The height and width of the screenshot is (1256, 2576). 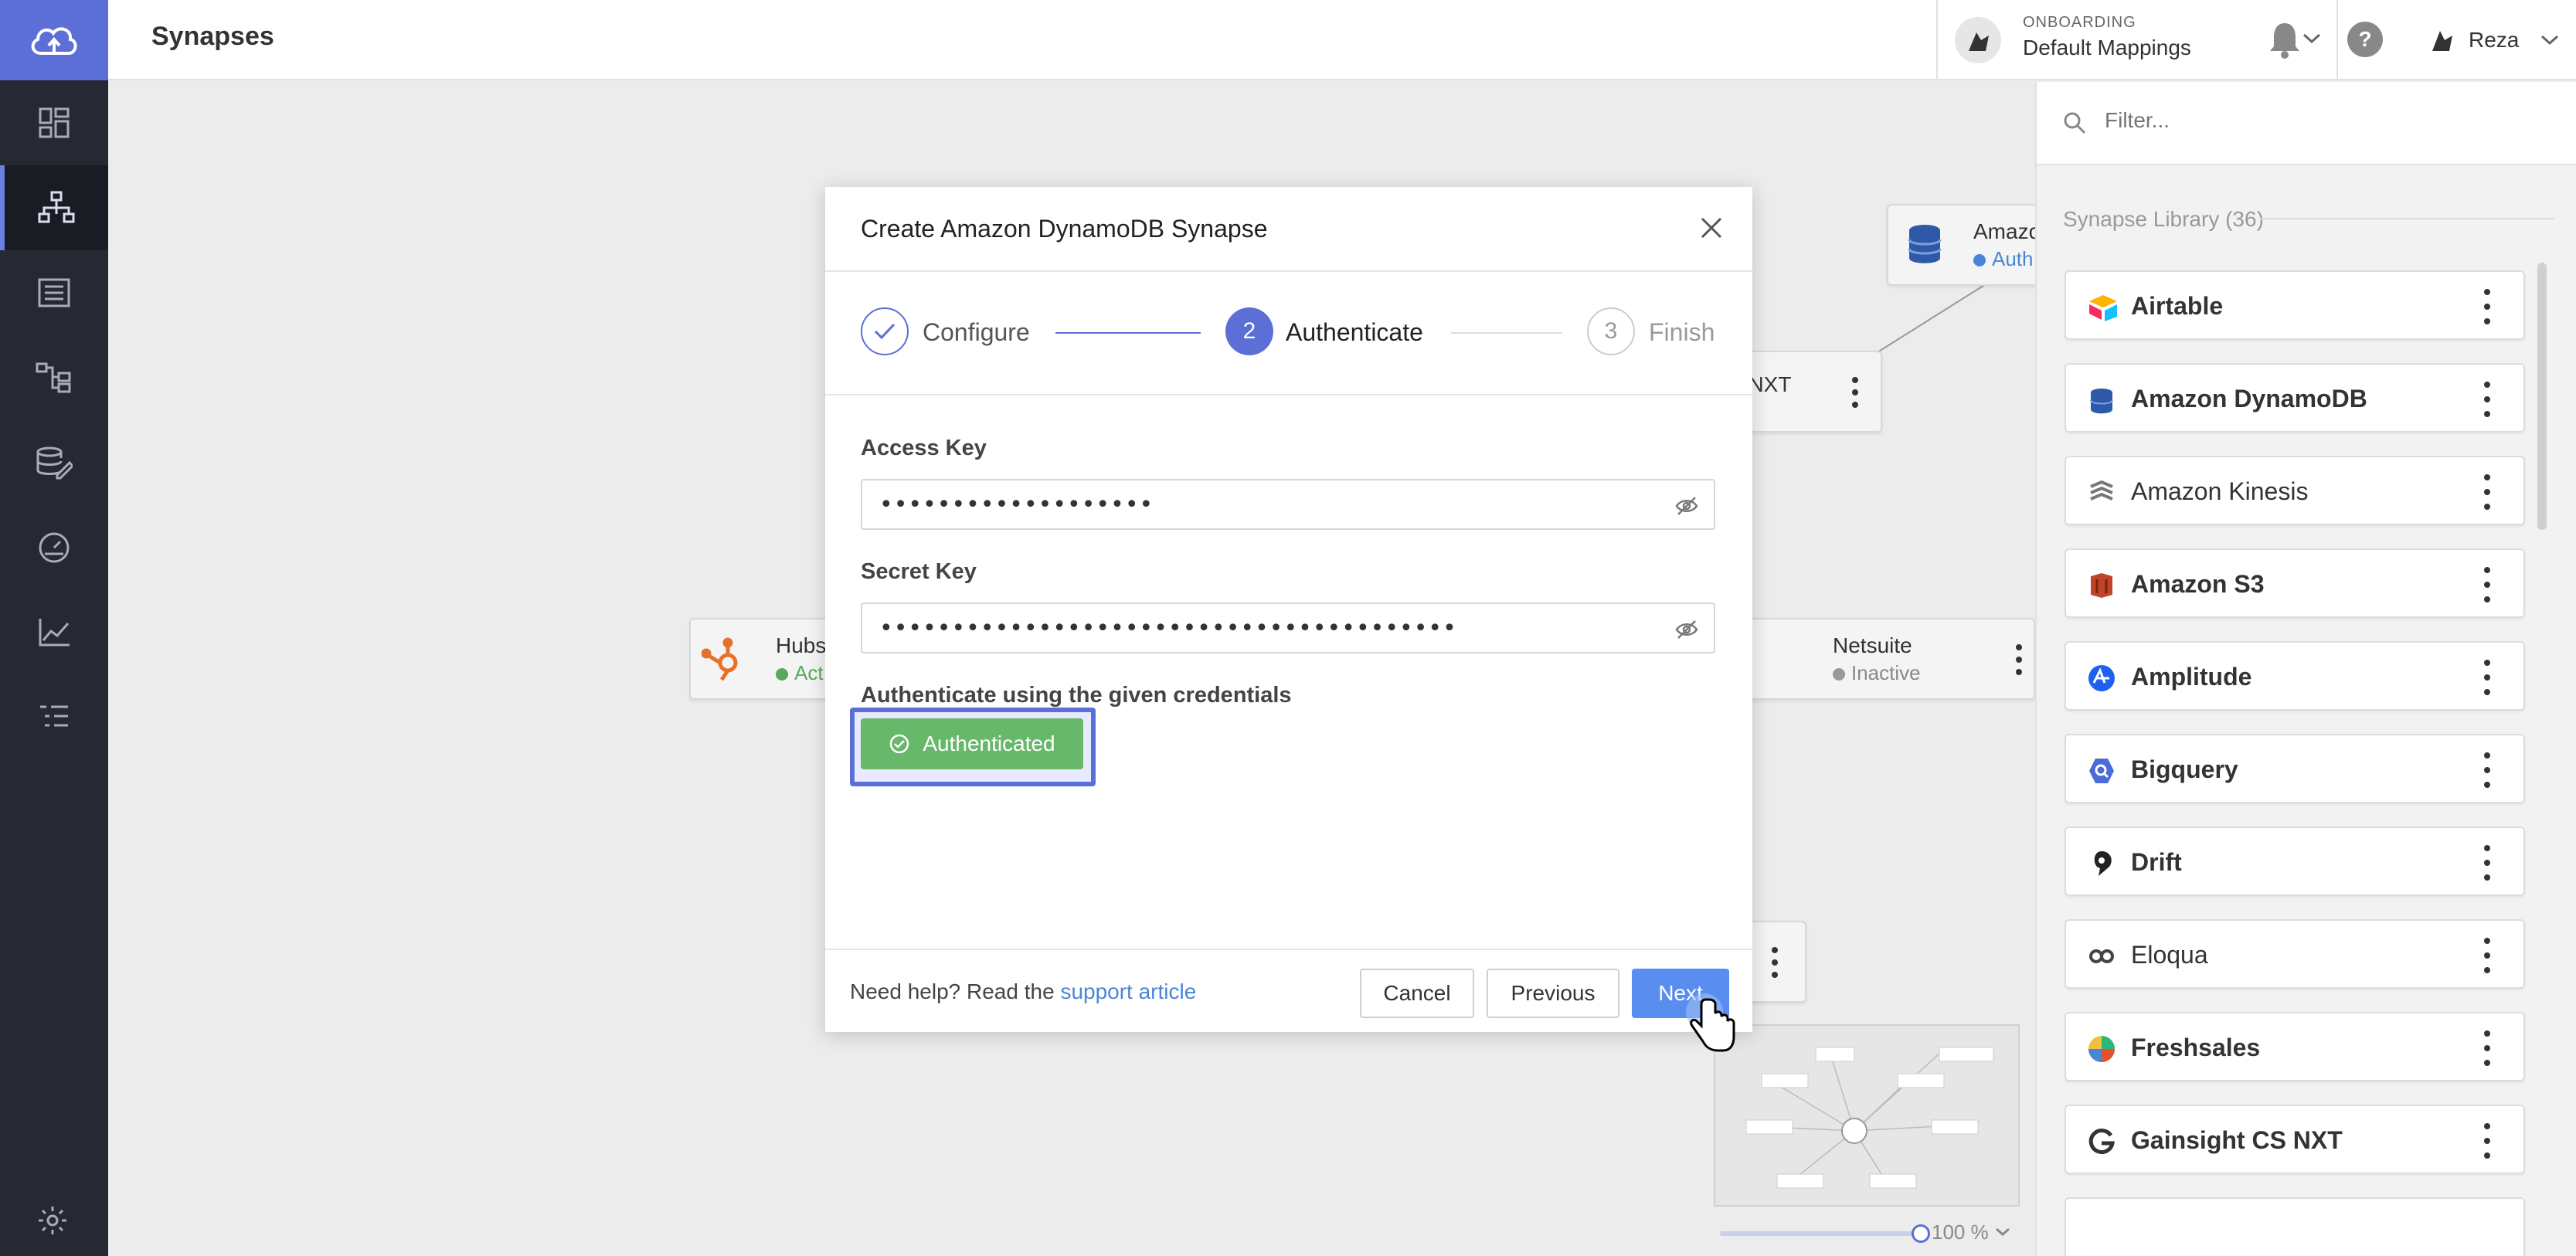 I want to click on authenticated-highlight: Authenticated, so click(x=973, y=747).